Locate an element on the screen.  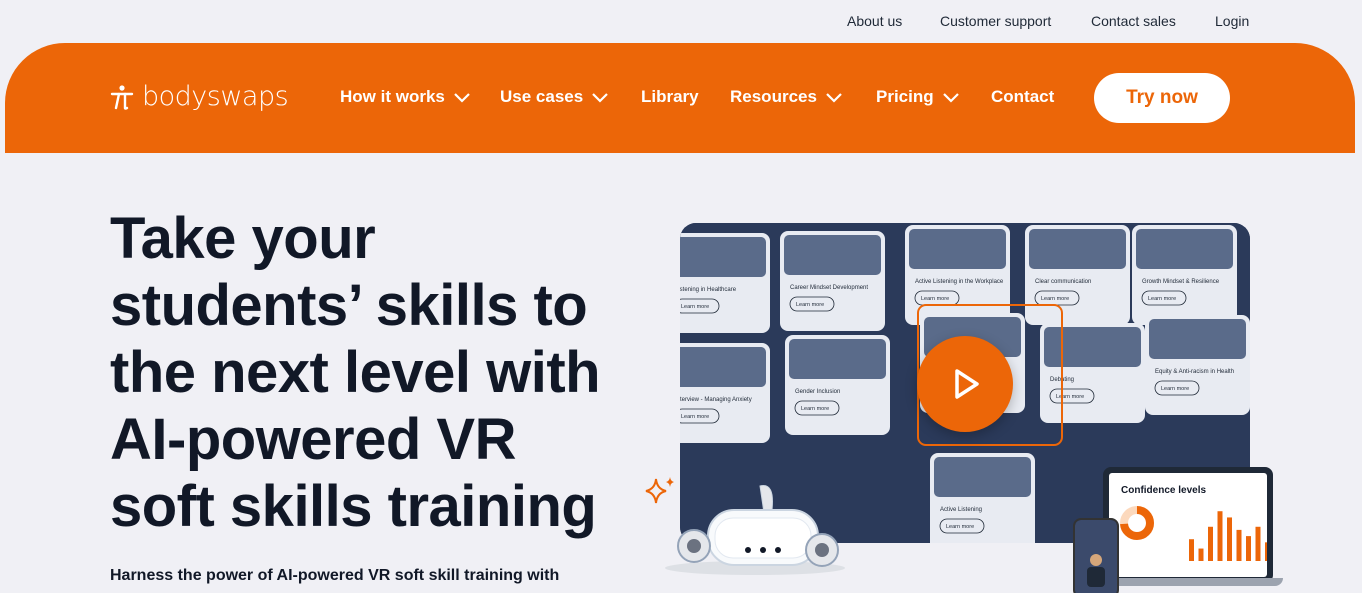
phone-image is located at coordinates (1096, 555).